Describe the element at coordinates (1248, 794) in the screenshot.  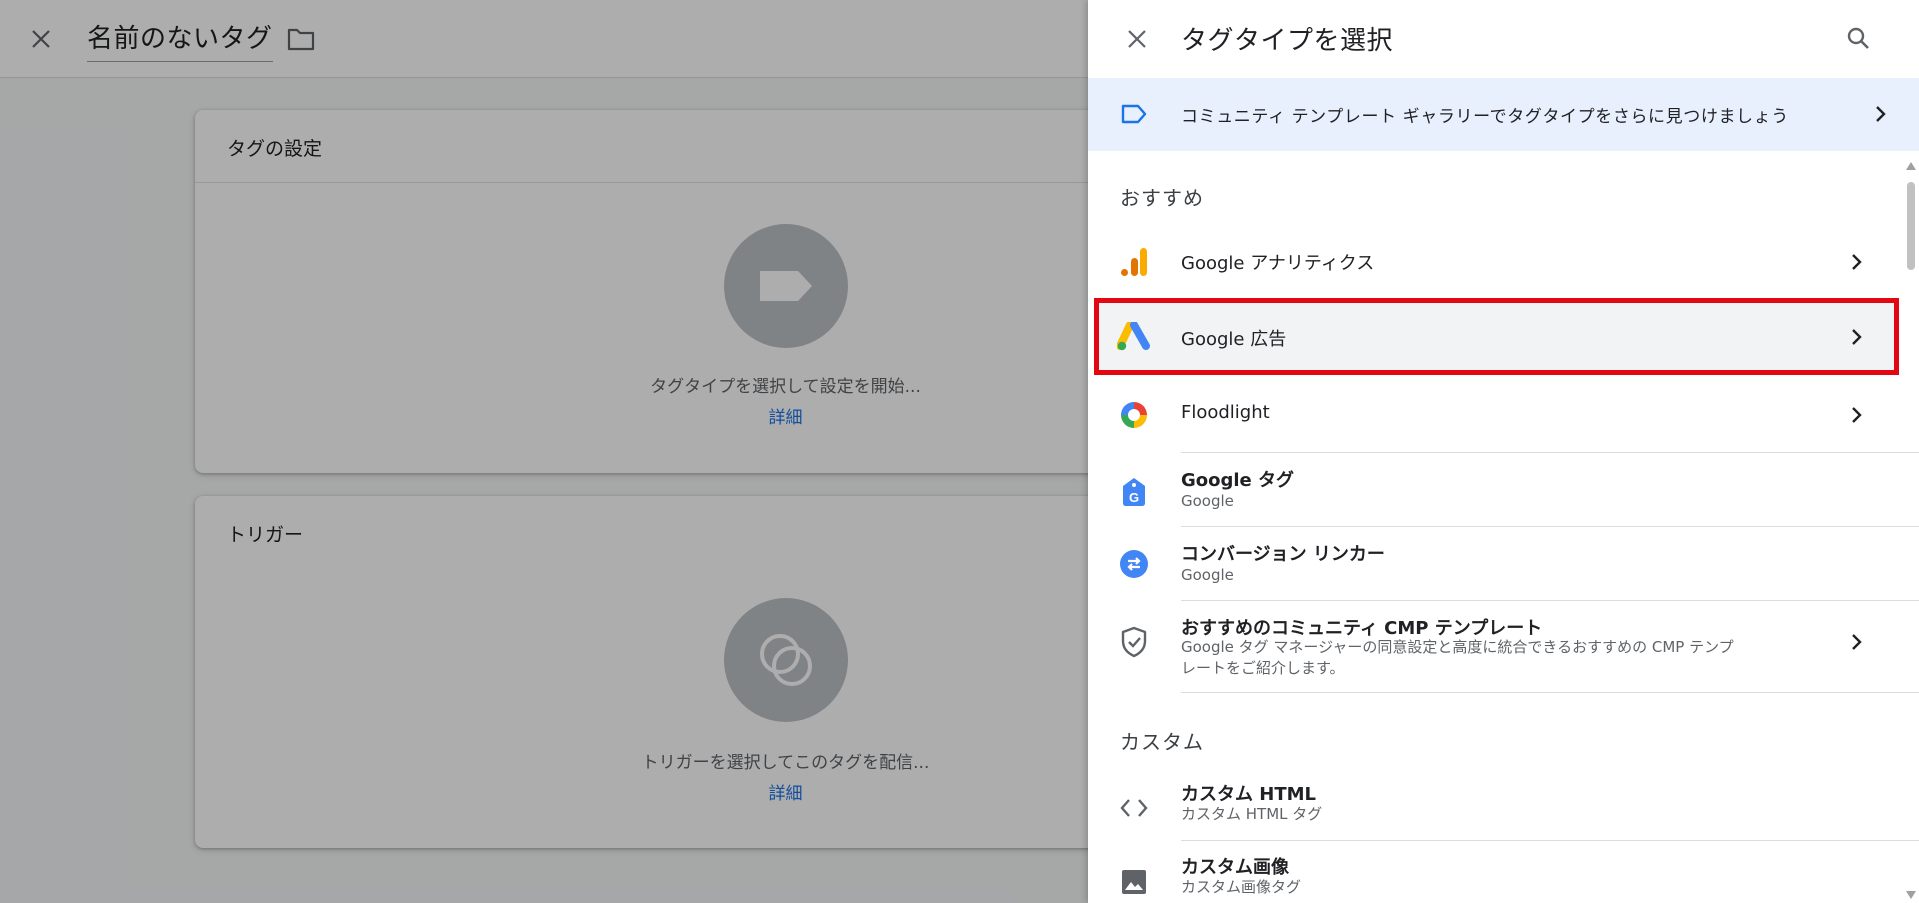
I see `item-title: カスタム HTML` at that location.